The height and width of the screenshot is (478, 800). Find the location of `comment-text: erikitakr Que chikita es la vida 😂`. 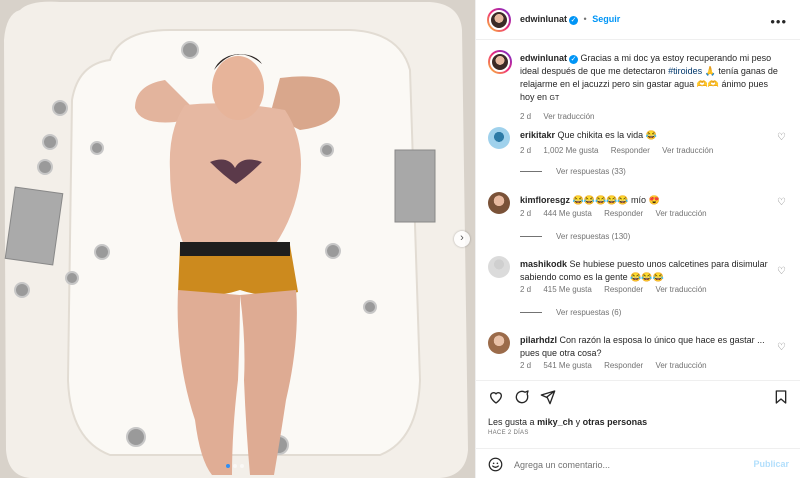

comment-text: erikitakr Que chikita es la vida 😂 is located at coordinates (650, 135).